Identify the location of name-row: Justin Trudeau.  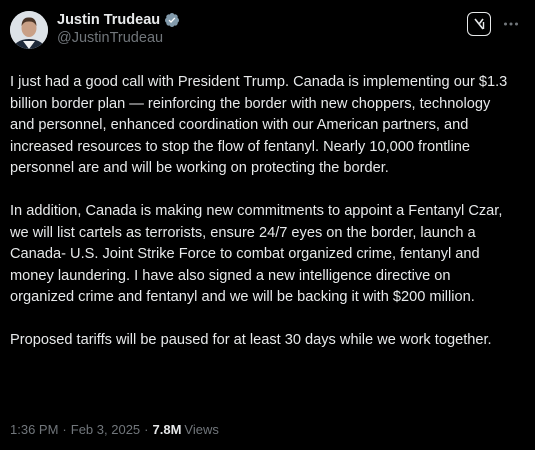
(118, 20).